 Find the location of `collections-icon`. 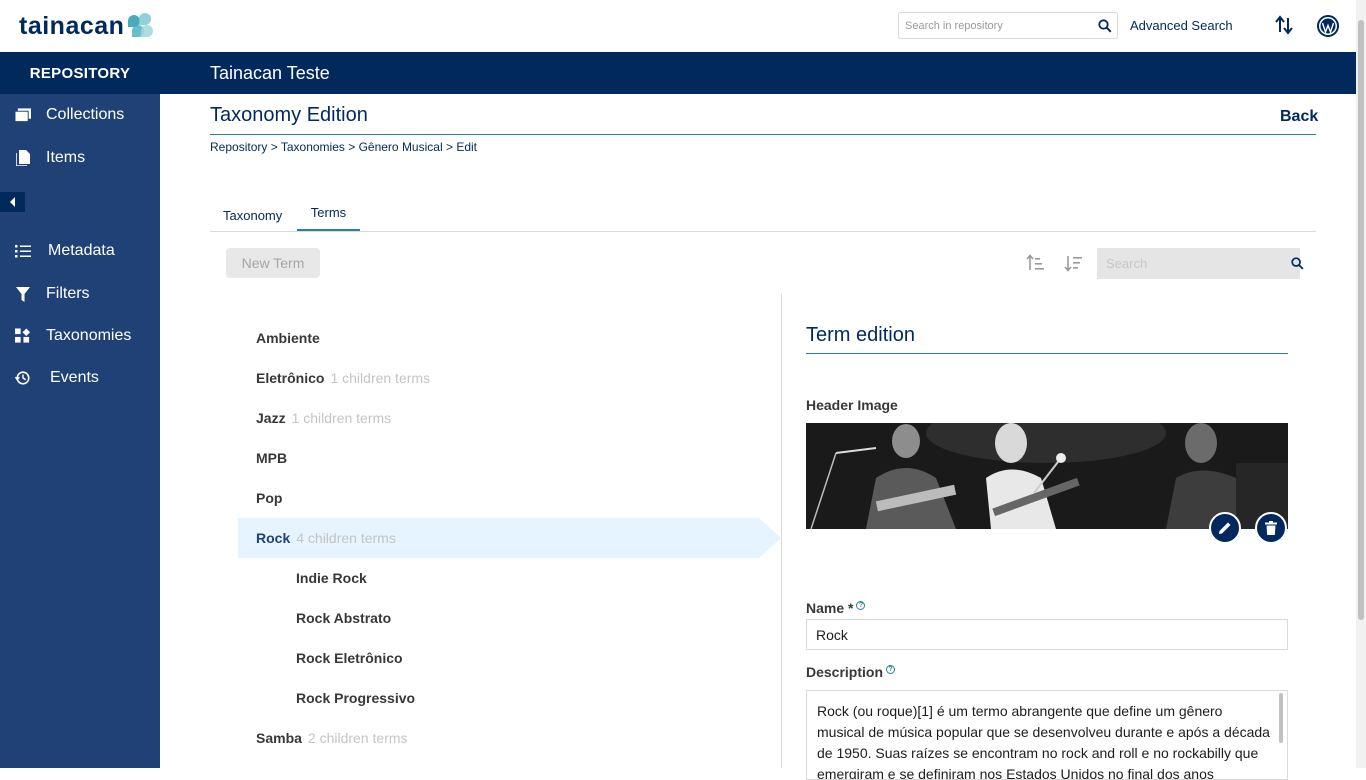

collections-icon is located at coordinates (23, 115).